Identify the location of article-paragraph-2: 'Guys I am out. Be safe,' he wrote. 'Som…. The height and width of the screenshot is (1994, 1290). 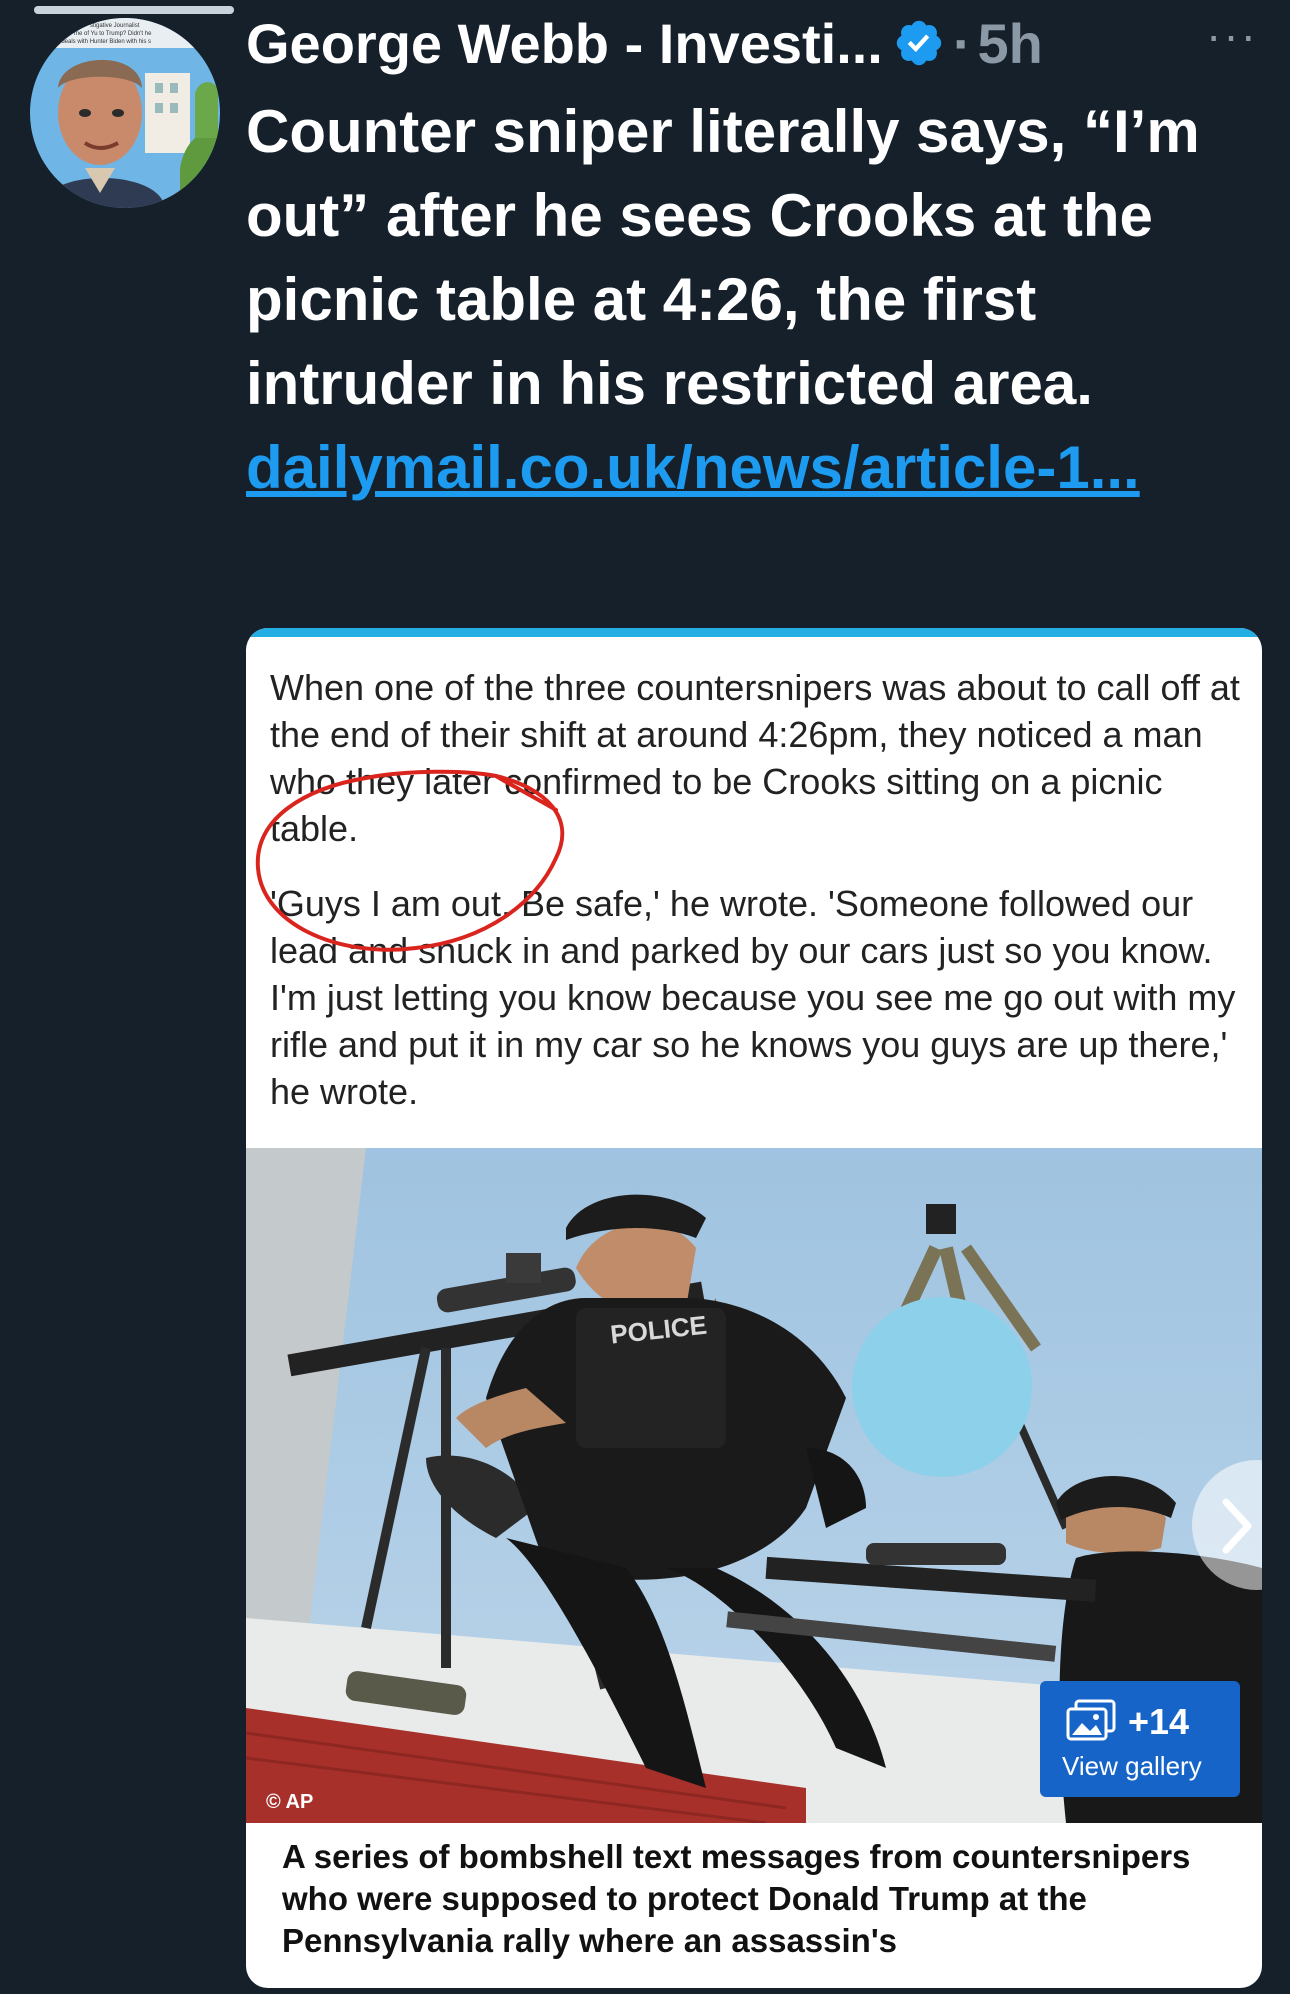
(753, 997).